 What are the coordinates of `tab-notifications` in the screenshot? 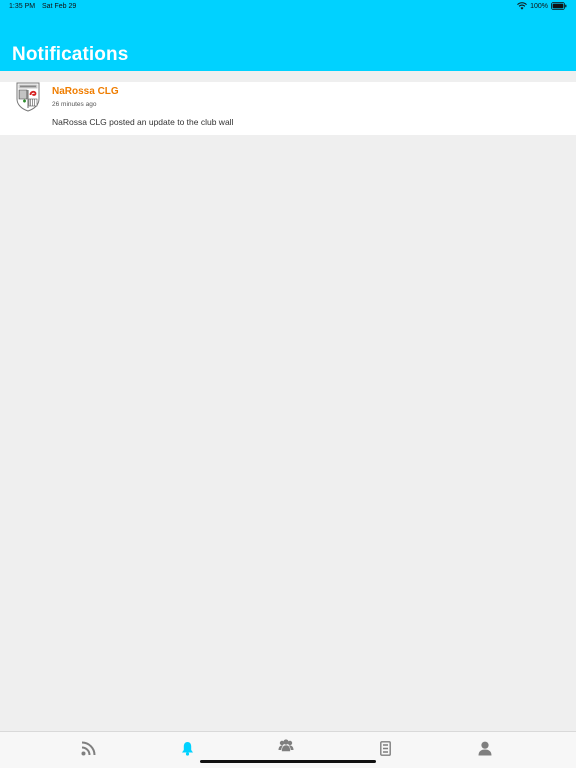 It's located at (187, 748).